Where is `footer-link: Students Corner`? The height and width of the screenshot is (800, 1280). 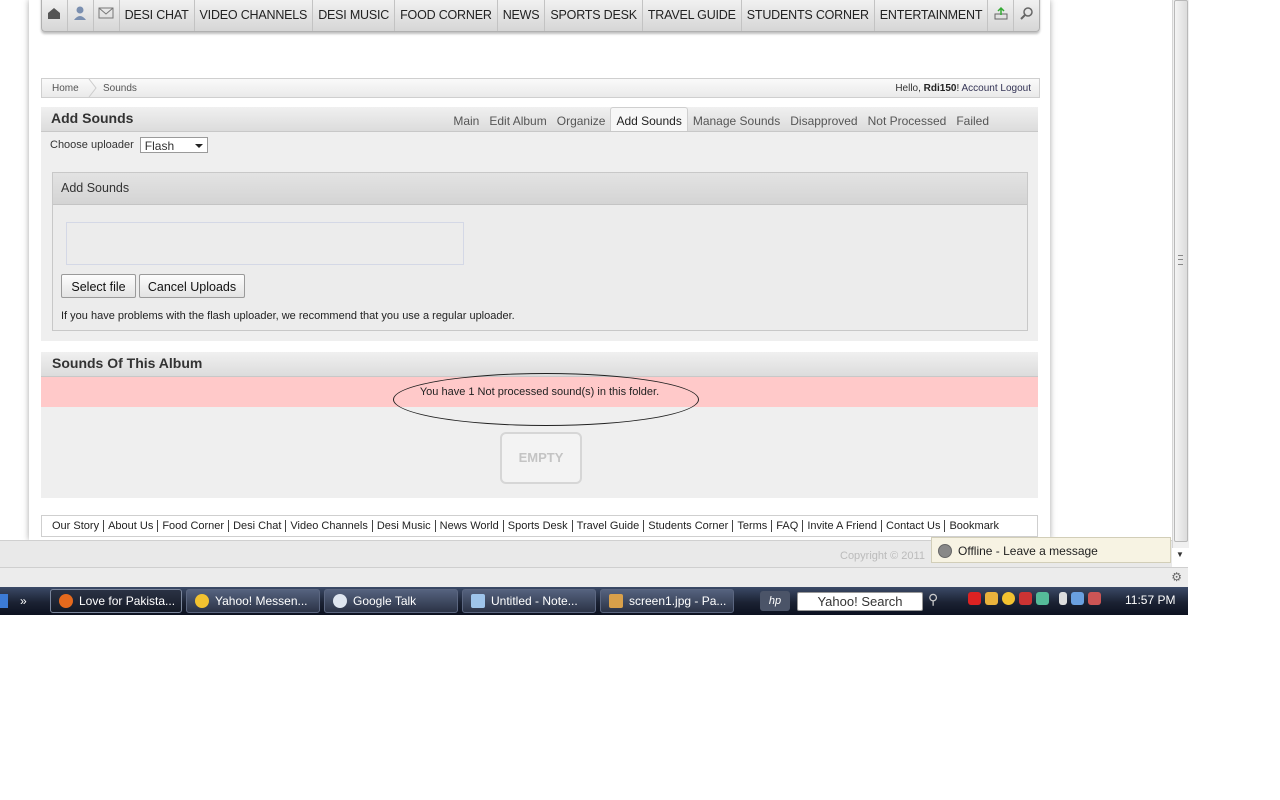 footer-link: Students Corner is located at coordinates (689, 526).